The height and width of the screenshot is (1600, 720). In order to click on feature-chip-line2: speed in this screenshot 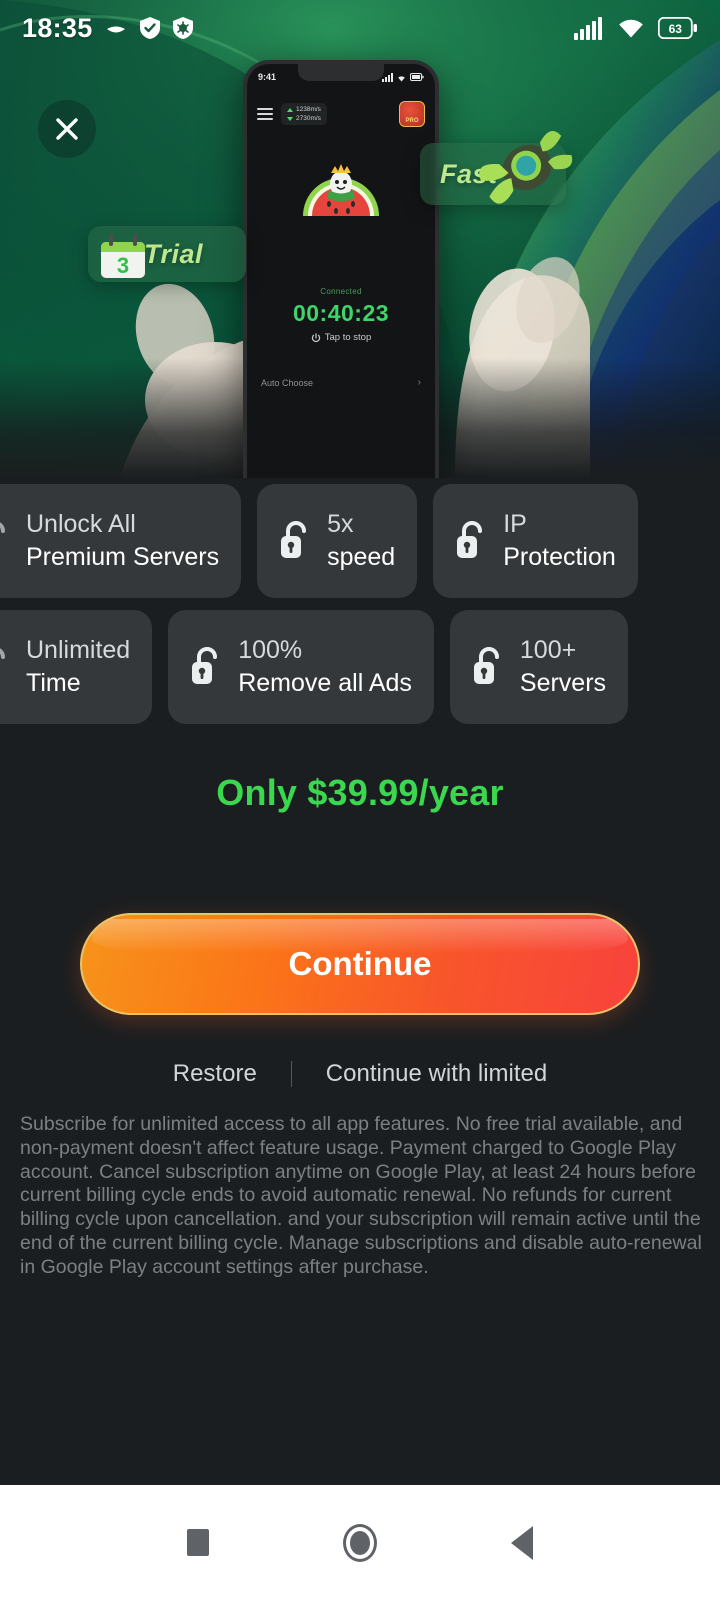, I will do `click(361, 557)`.